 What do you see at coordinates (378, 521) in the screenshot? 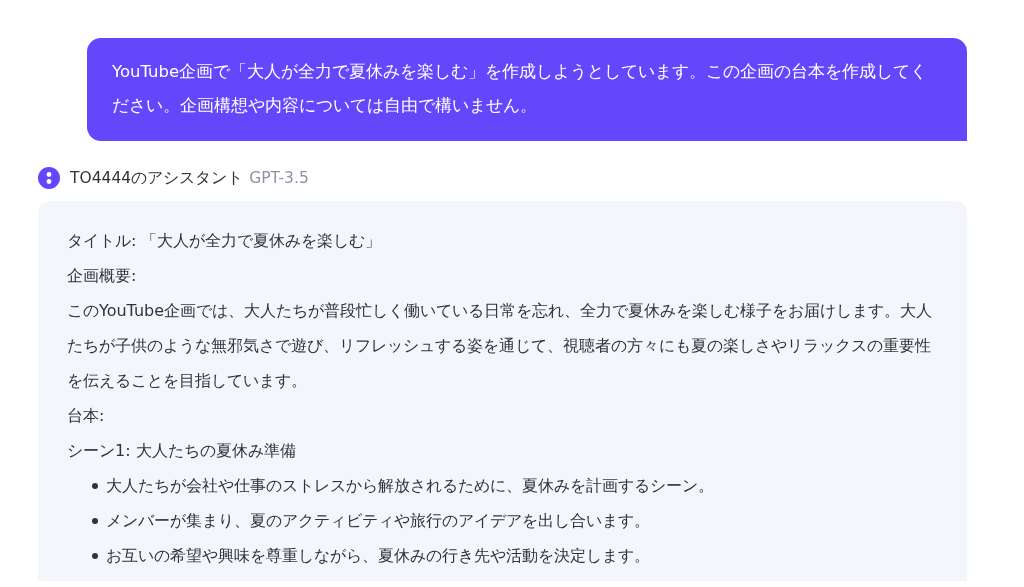
I see `bullet-text: メンバーが集まり、夏のアクティビティや旅行のアイデアを出し合います。` at bounding box center [378, 521].